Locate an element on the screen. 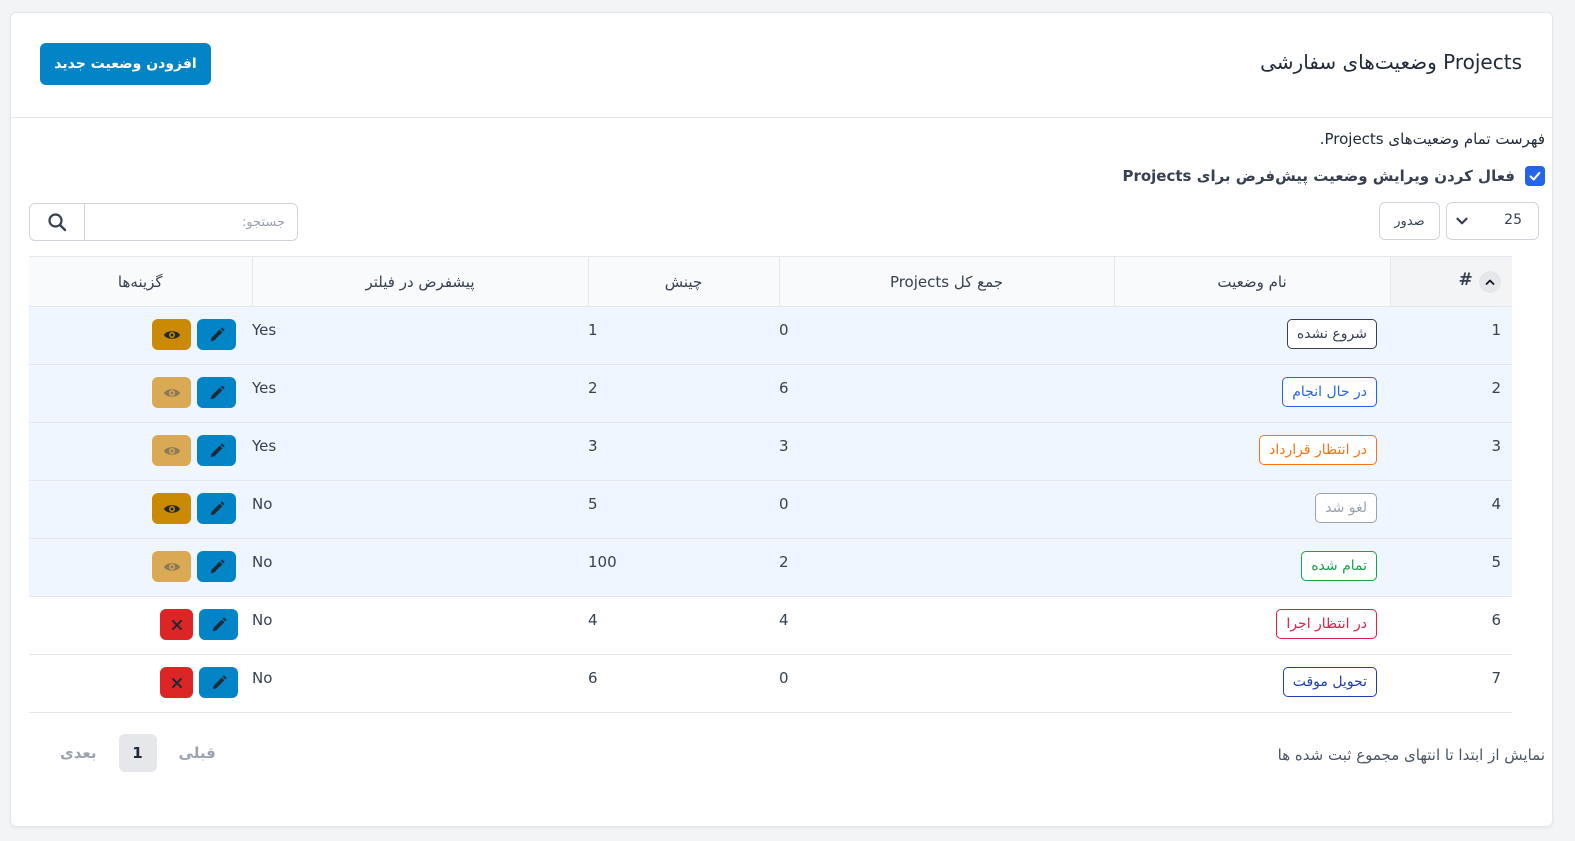 The width and height of the screenshot is (1575, 841). page-size-value: 25 is located at coordinates (1513, 220).